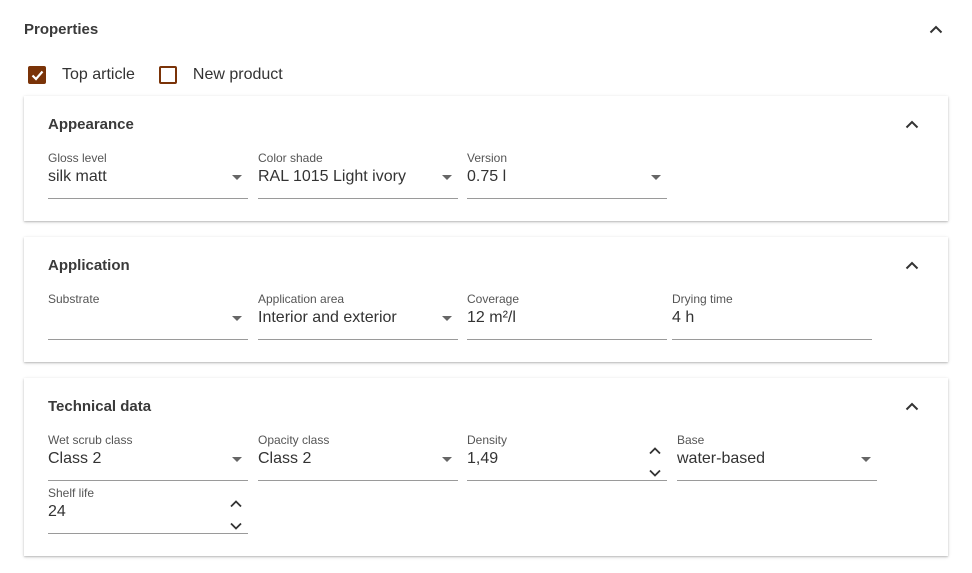  I want to click on appearance-collapse-button, so click(912, 124).